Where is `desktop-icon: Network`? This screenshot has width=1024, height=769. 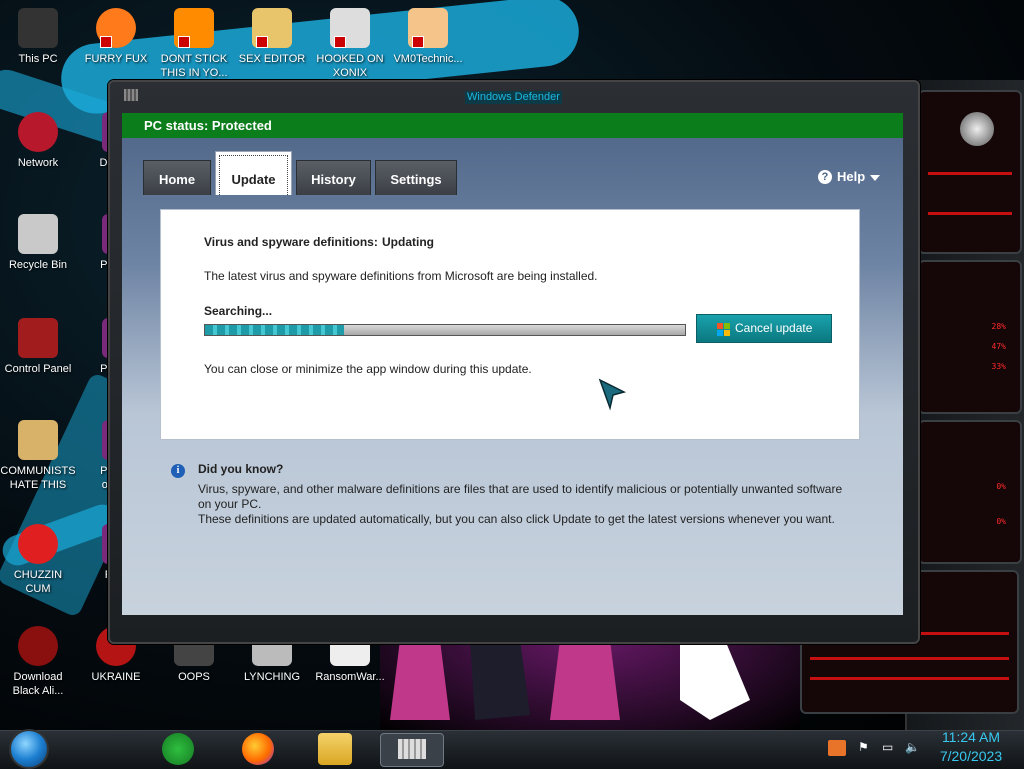
desktop-icon: Network is located at coordinates (38, 141).